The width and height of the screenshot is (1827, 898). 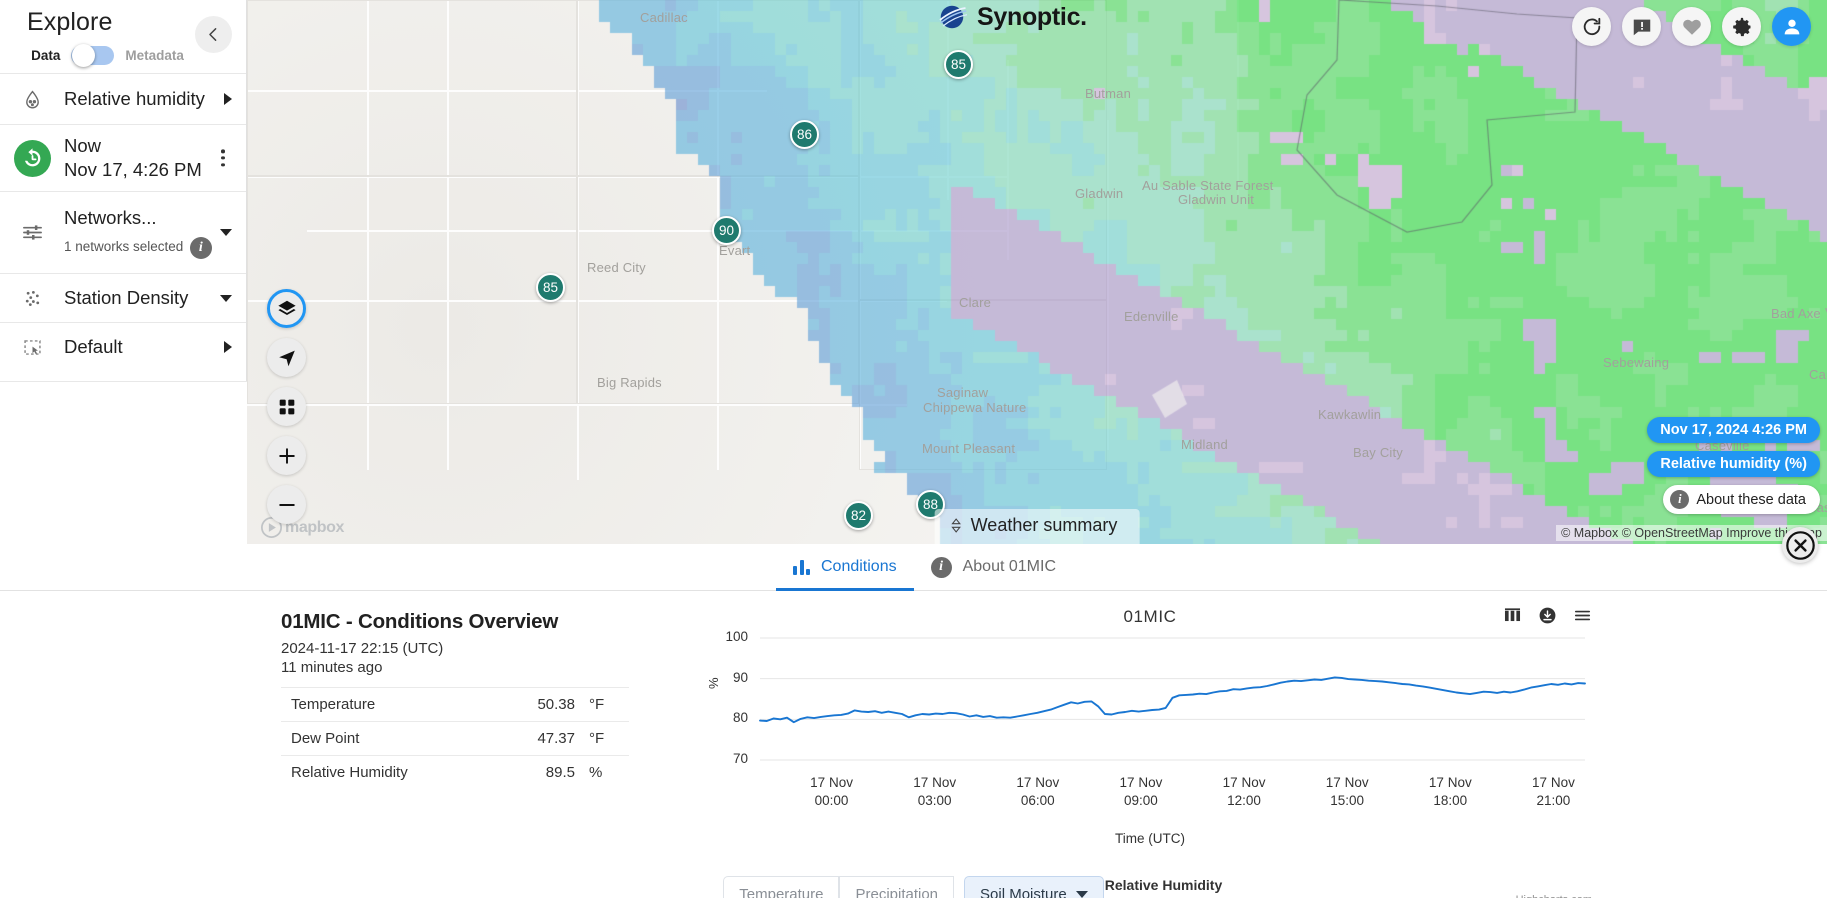 What do you see at coordinates (1733, 464) in the screenshot?
I see `variable-badge: Relative humidity (%)` at bounding box center [1733, 464].